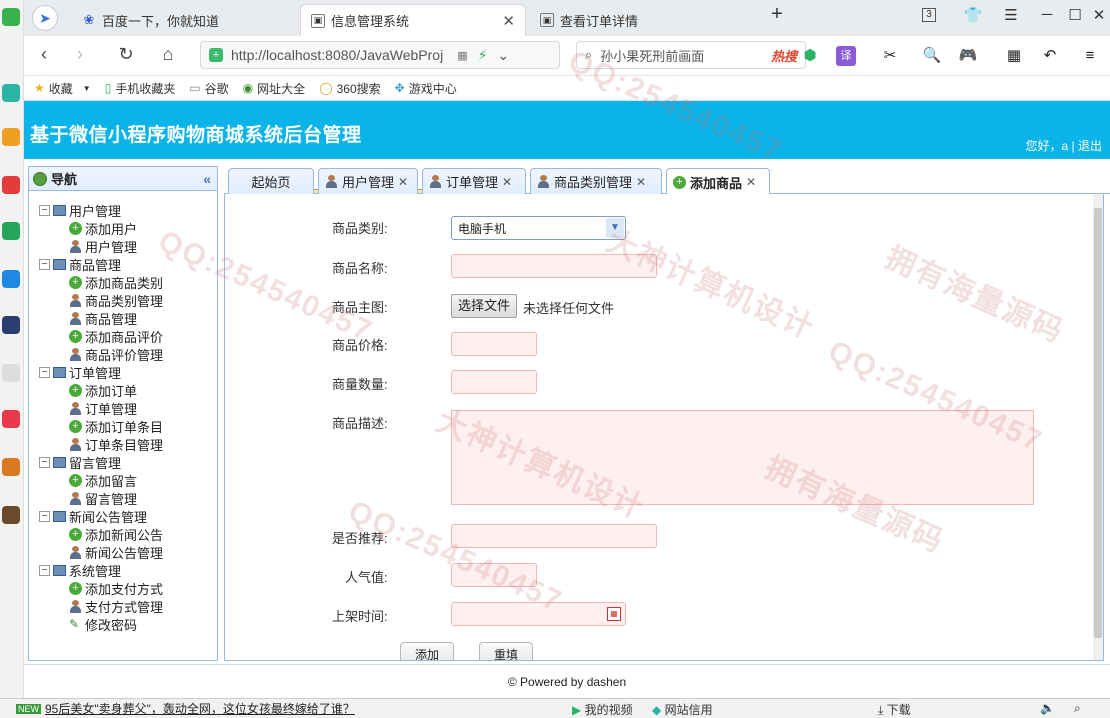 This screenshot has height=718, width=1110. Describe the element at coordinates (123, 390) in the screenshot. I see `nav-item: + 添加订单` at that location.